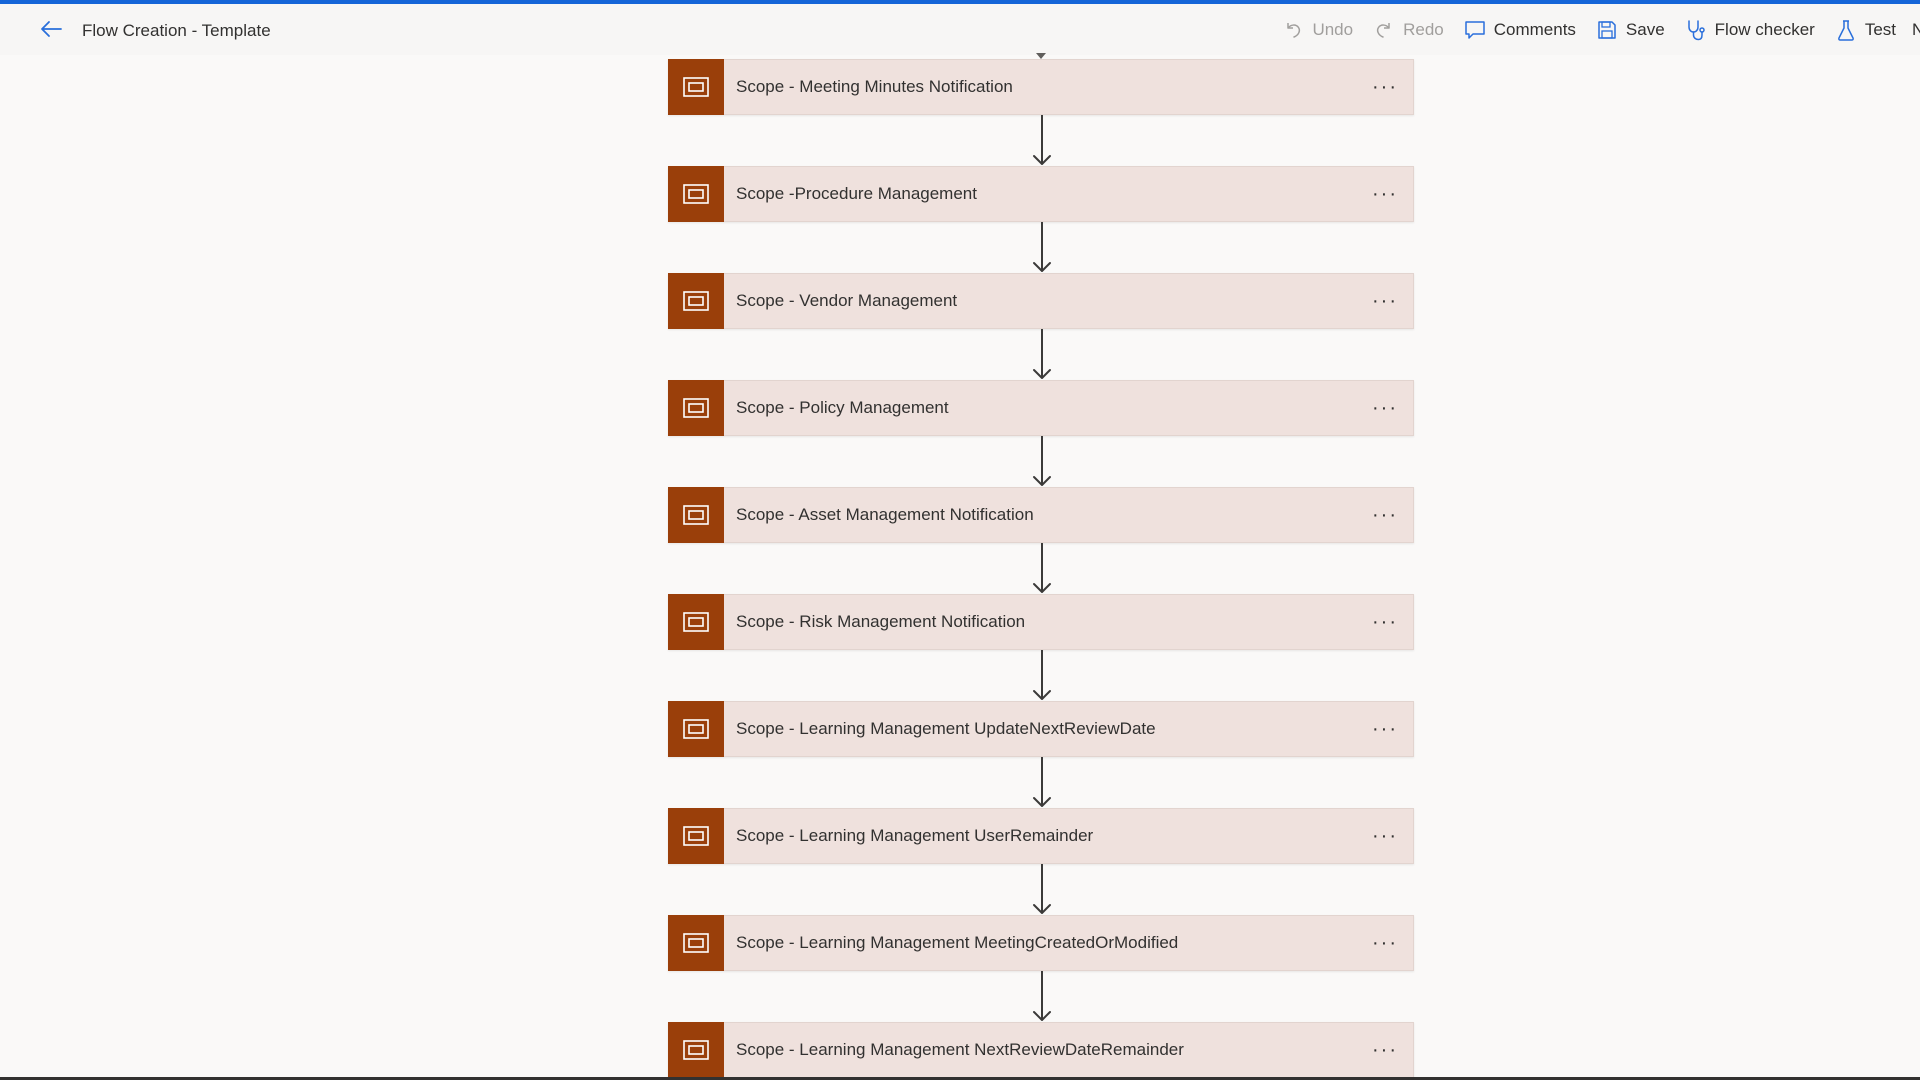  What do you see at coordinates (881, 621) in the screenshot?
I see `scope-step-label: Scope - Risk Management Notification` at bounding box center [881, 621].